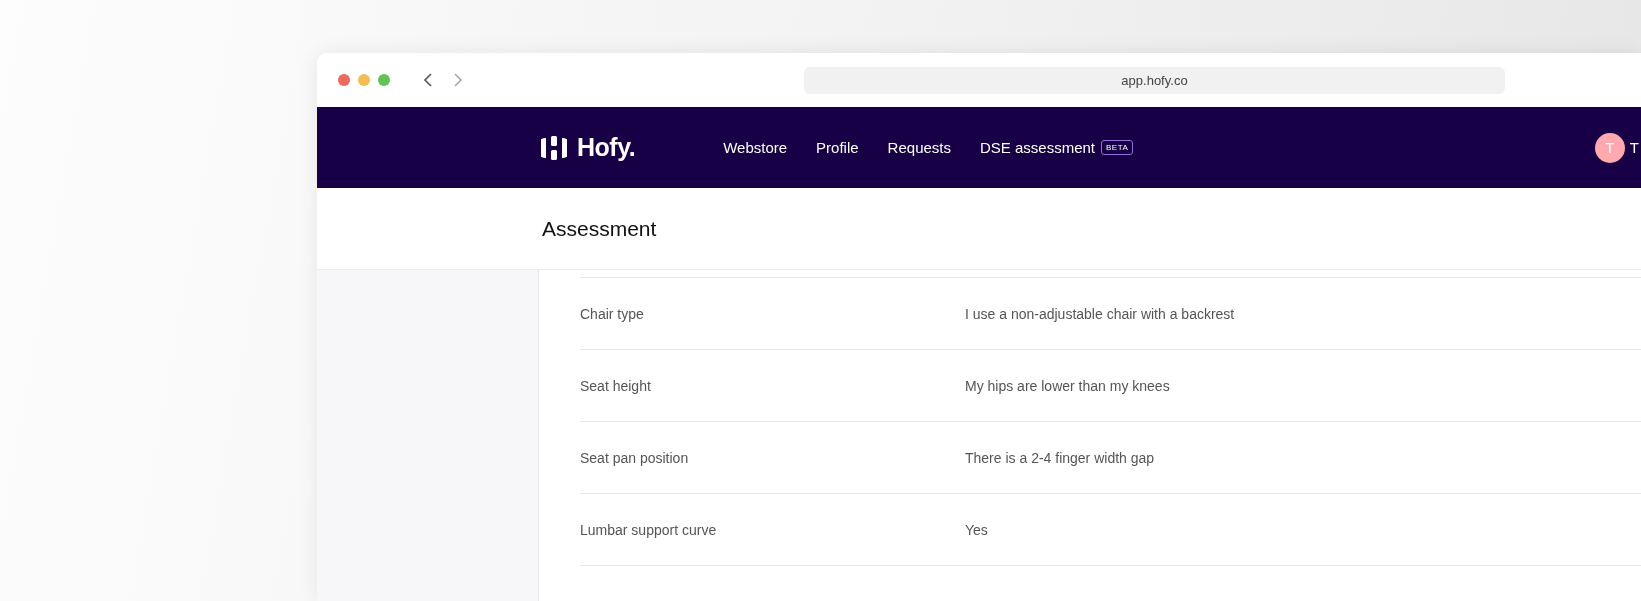  What do you see at coordinates (1067, 385) in the screenshot?
I see `answer-text: My hips are lower than my knees` at bounding box center [1067, 385].